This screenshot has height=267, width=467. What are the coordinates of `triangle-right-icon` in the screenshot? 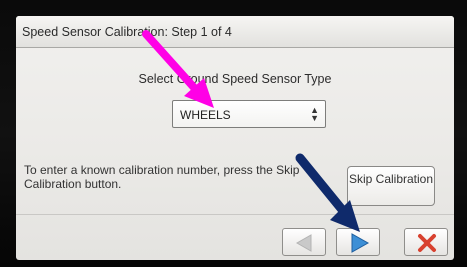 It's located at (360, 243).